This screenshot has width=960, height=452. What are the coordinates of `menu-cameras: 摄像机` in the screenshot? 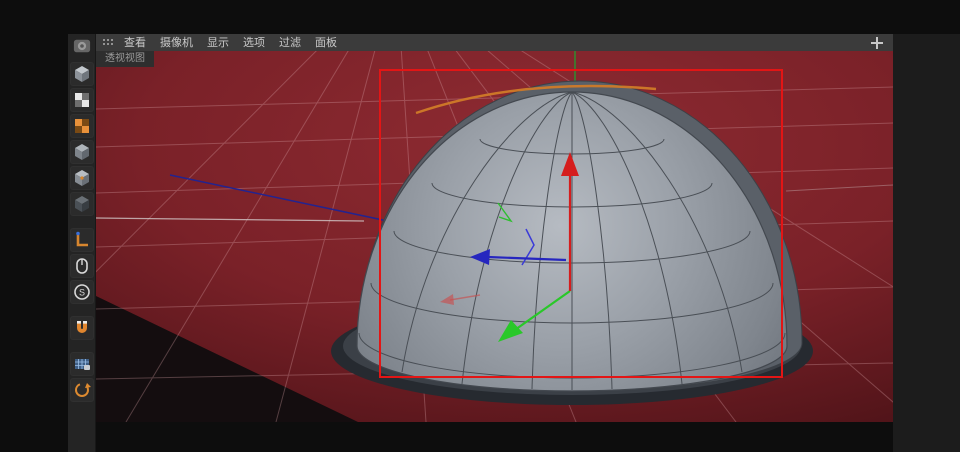 It's located at (176, 42).